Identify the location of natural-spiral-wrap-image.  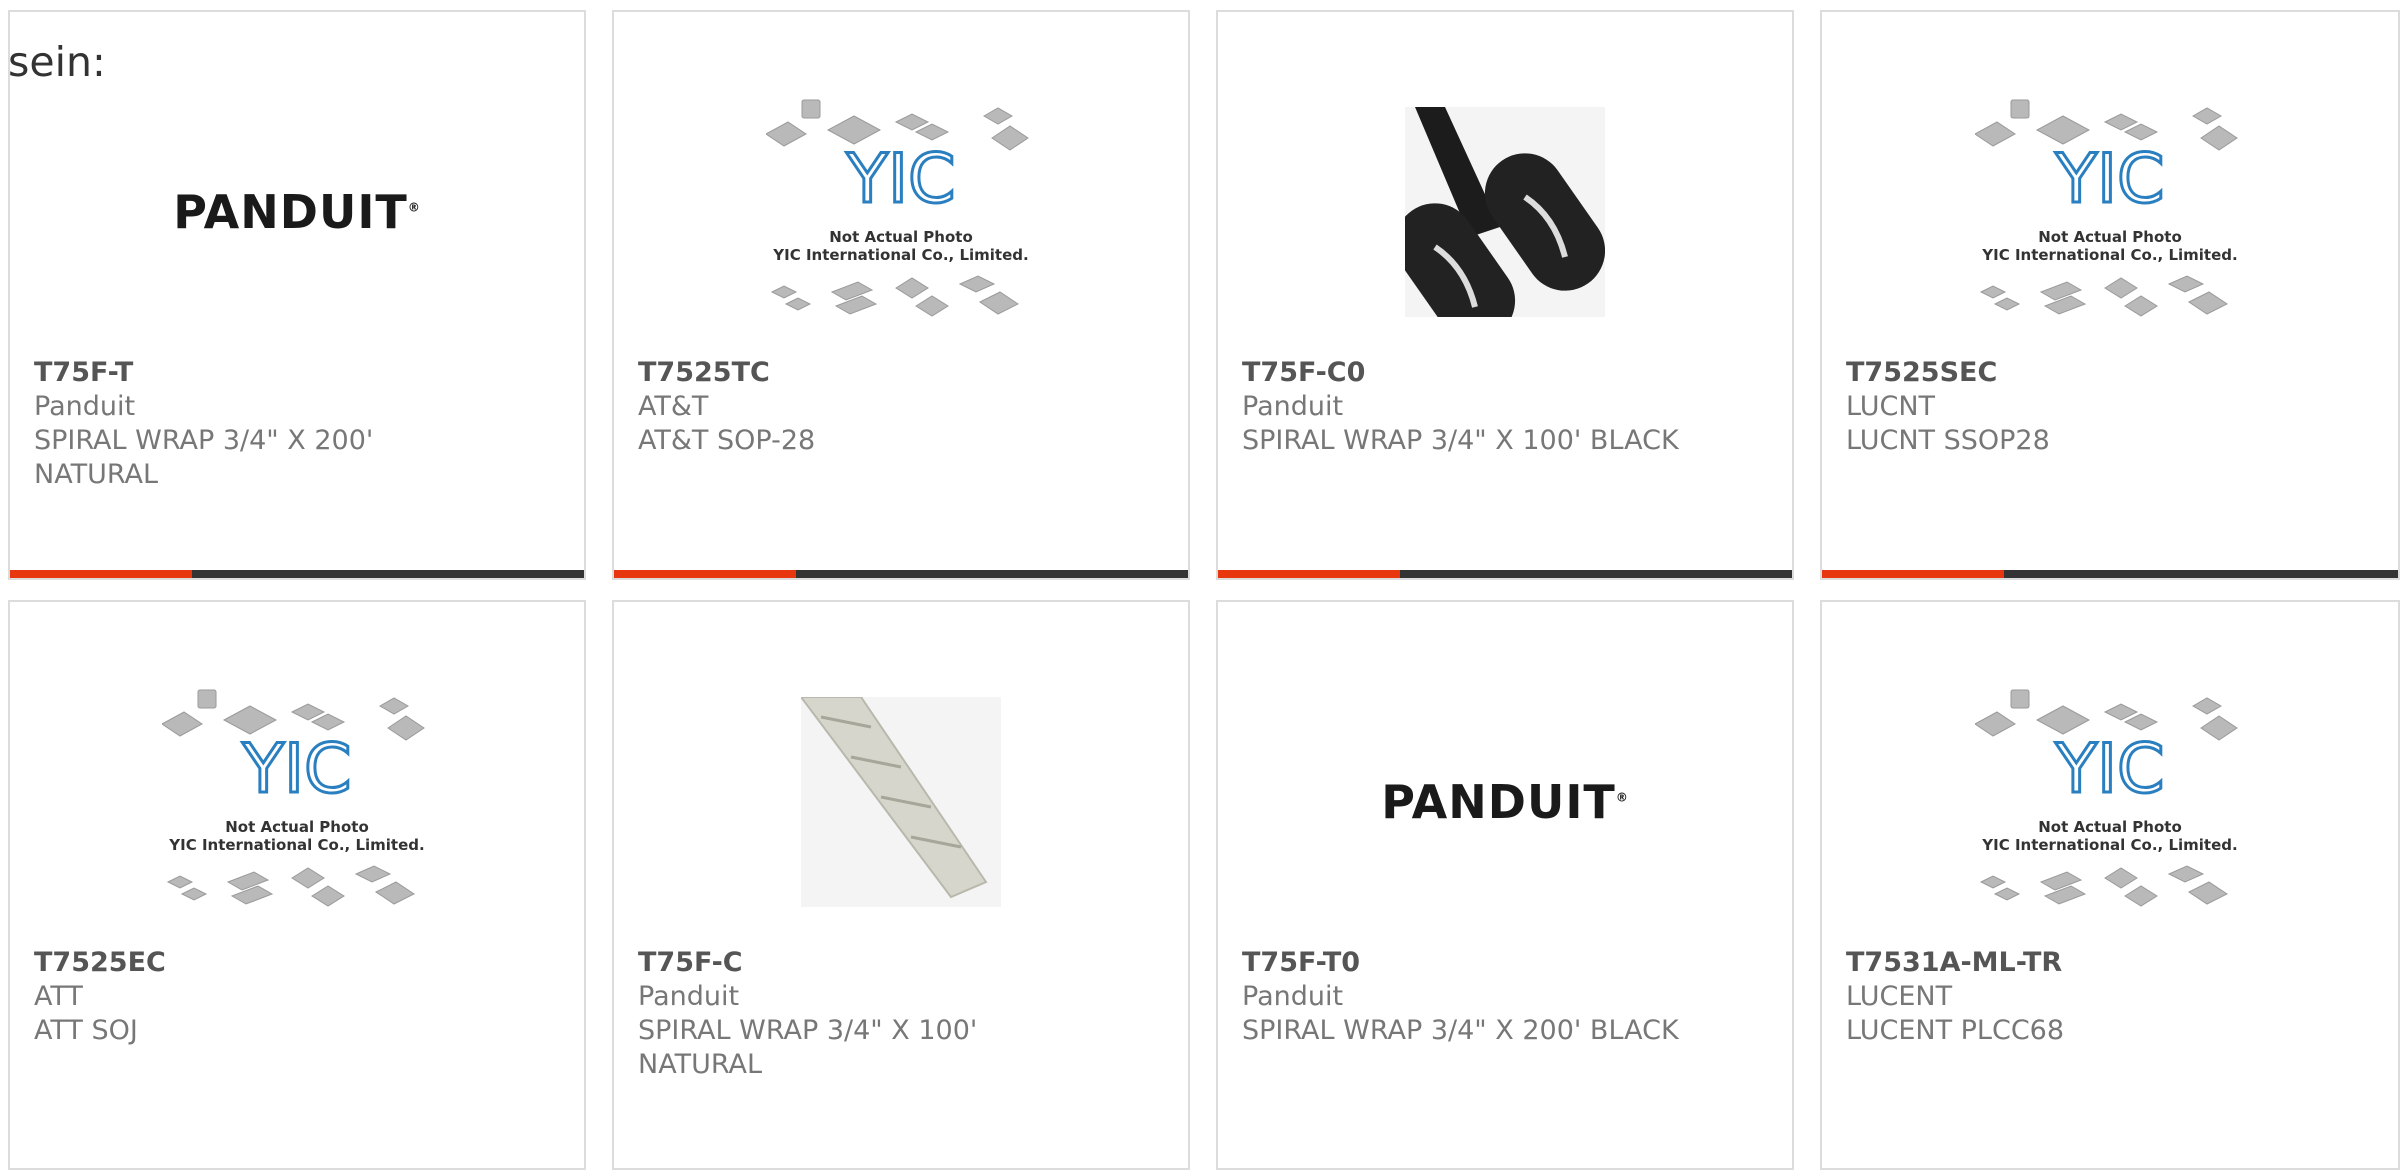
(901, 802).